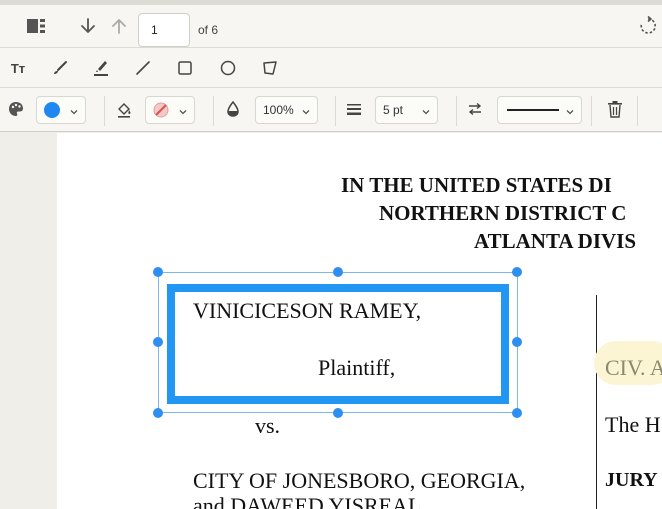 This screenshot has height=509, width=662. What do you see at coordinates (233, 109) in the screenshot?
I see `opacity-drop-icon` at bounding box center [233, 109].